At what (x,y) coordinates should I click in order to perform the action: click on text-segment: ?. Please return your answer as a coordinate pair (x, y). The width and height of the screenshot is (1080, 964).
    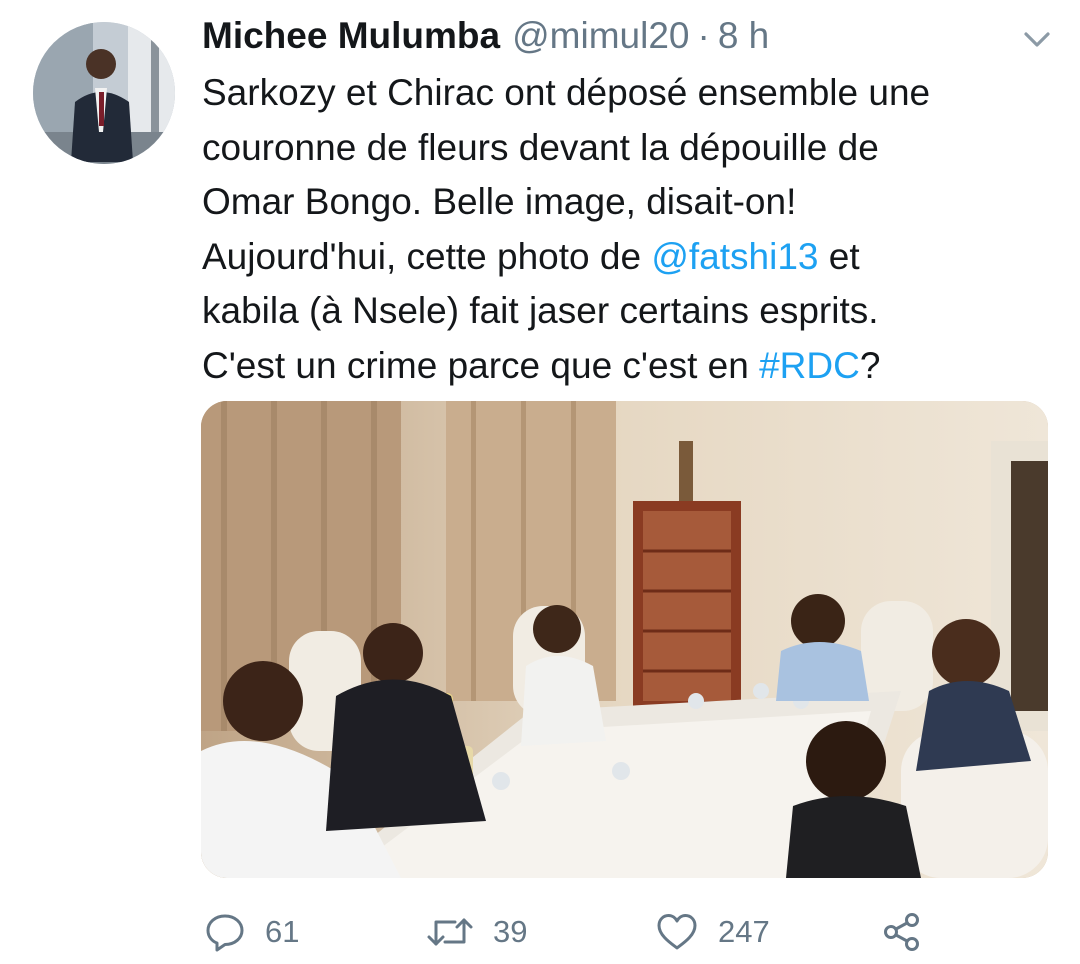
    Looking at the image, I should click on (870, 365).